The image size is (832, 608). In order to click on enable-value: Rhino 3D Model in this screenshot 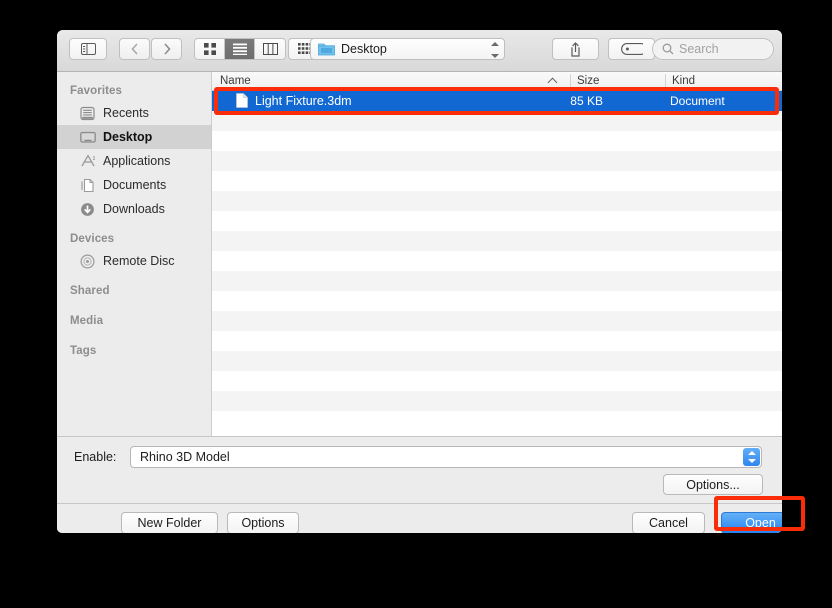, I will do `click(185, 457)`.